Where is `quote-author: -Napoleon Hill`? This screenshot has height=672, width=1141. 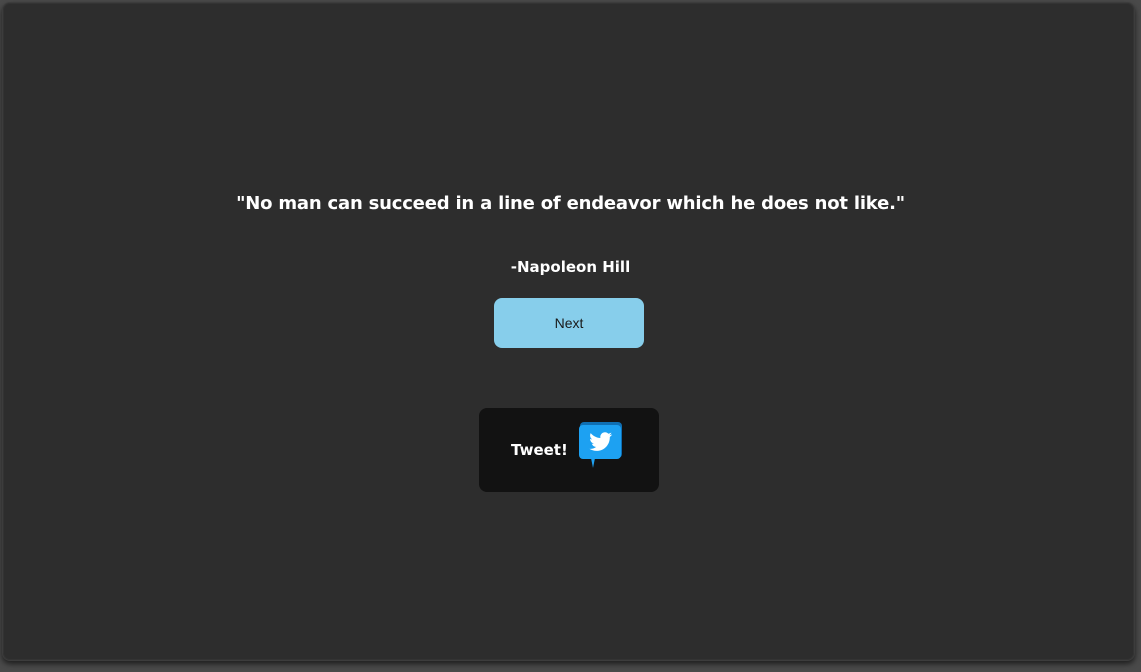 quote-author: -Napoleon Hill is located at coordinates (570, 267).